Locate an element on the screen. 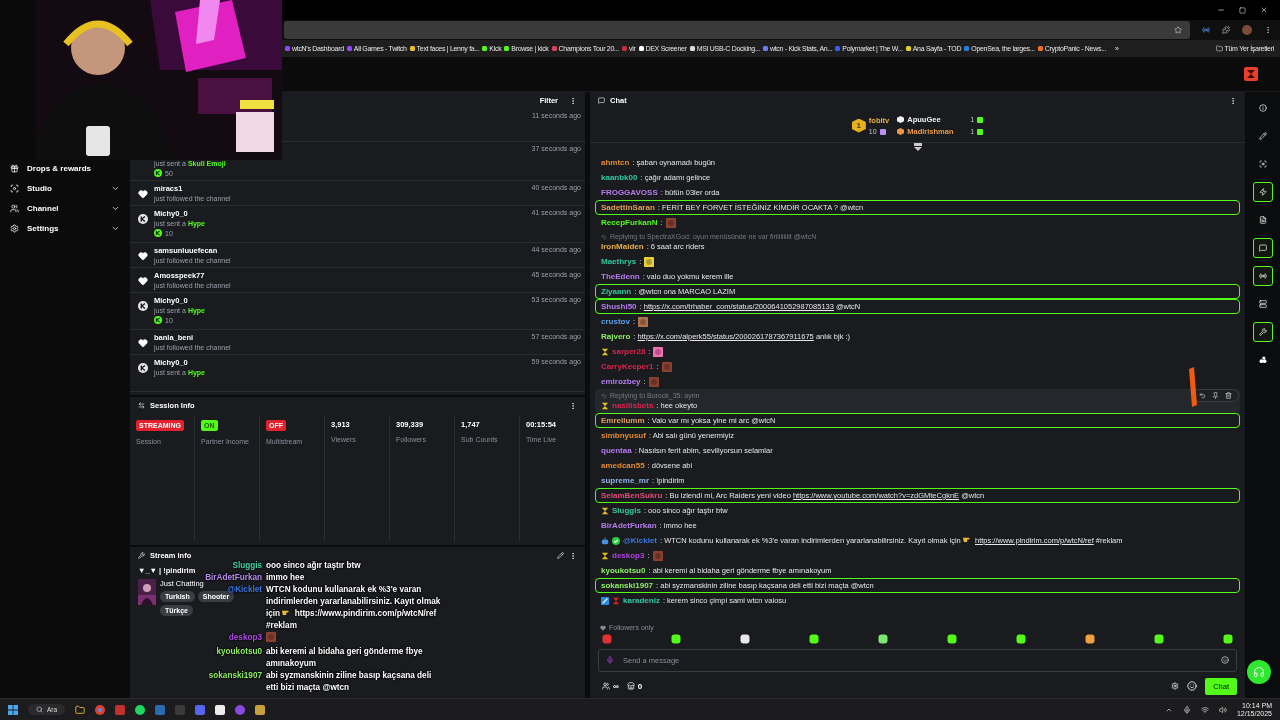 This screenshot has width=1280, height=720. extension-icon is located at coordinates (1226, 30).